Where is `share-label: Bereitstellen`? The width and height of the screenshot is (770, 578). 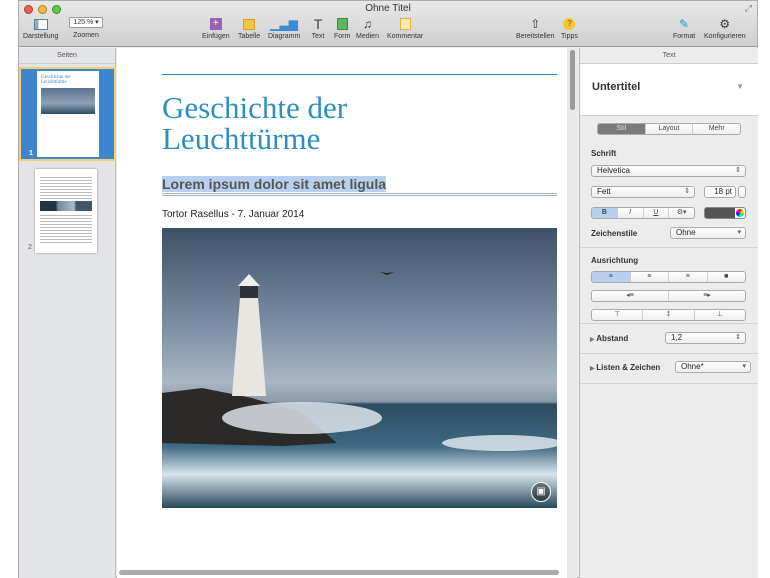 share-label: Bereitstellen is located at coordinates (535, 36).